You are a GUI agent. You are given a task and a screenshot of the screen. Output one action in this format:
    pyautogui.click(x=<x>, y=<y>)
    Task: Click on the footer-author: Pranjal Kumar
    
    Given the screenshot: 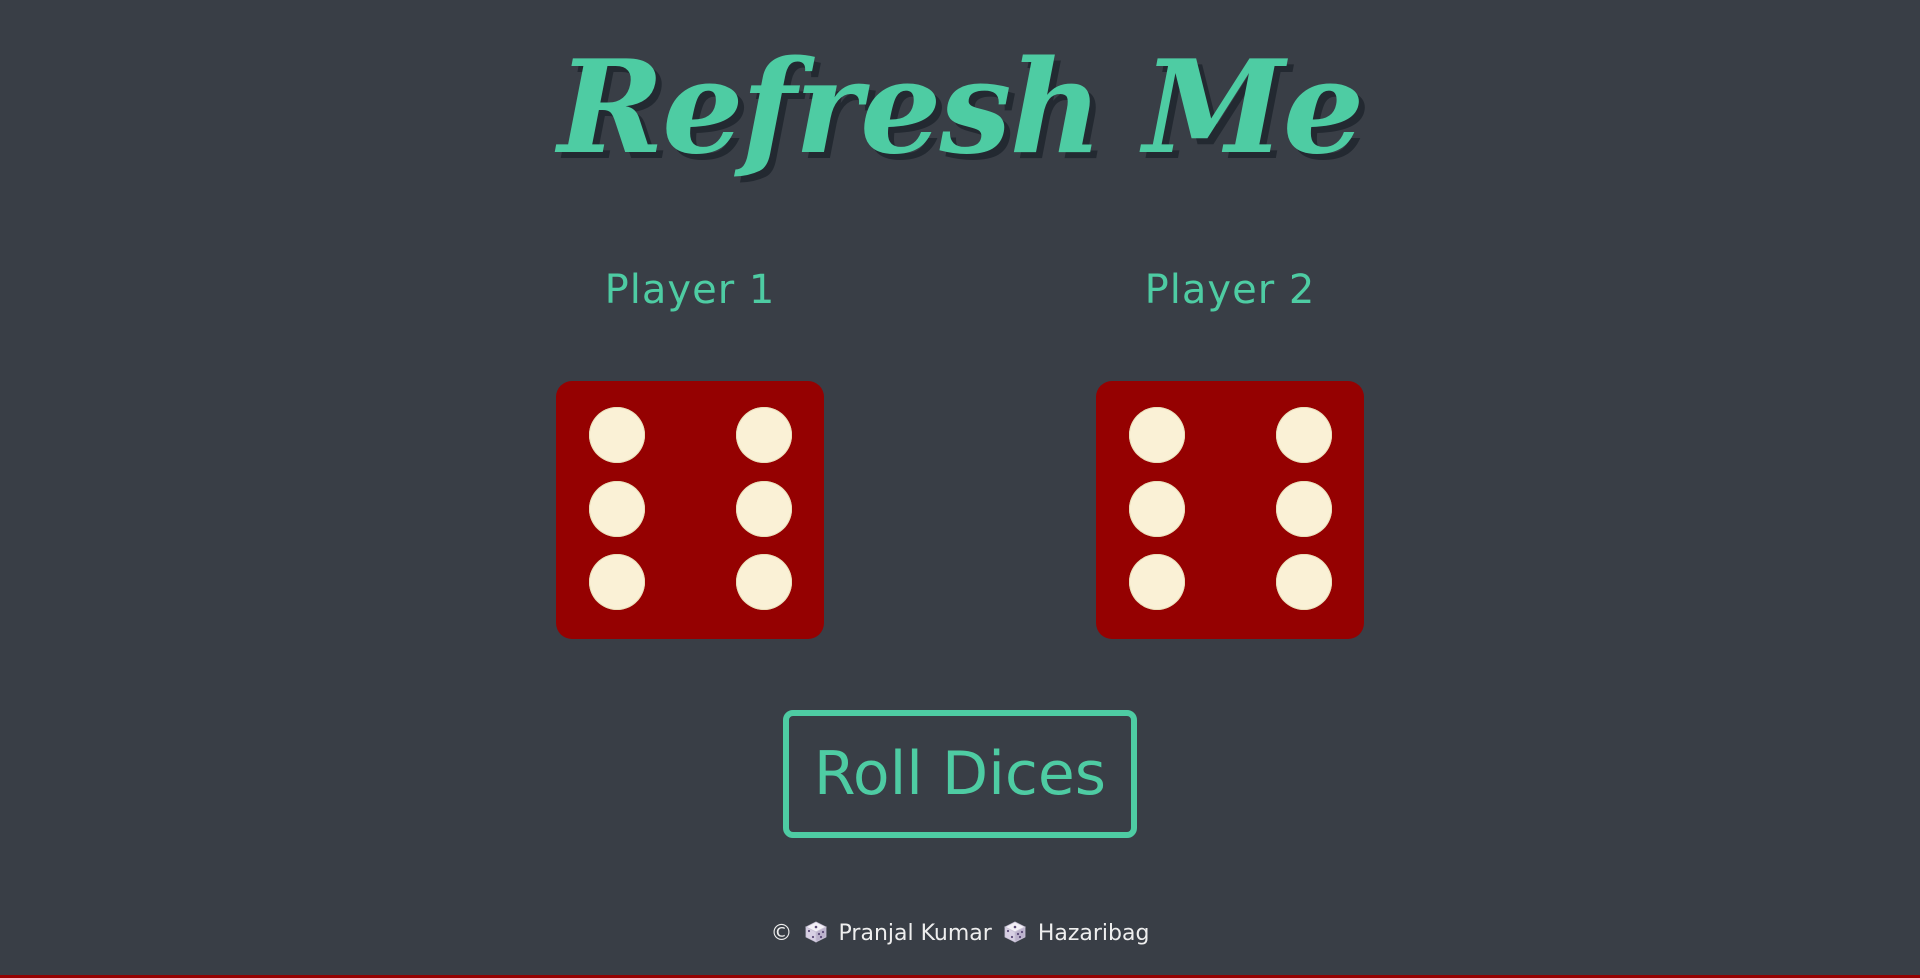 What is the action you would take?
    pyautogui.click(x=915, y=933)
    